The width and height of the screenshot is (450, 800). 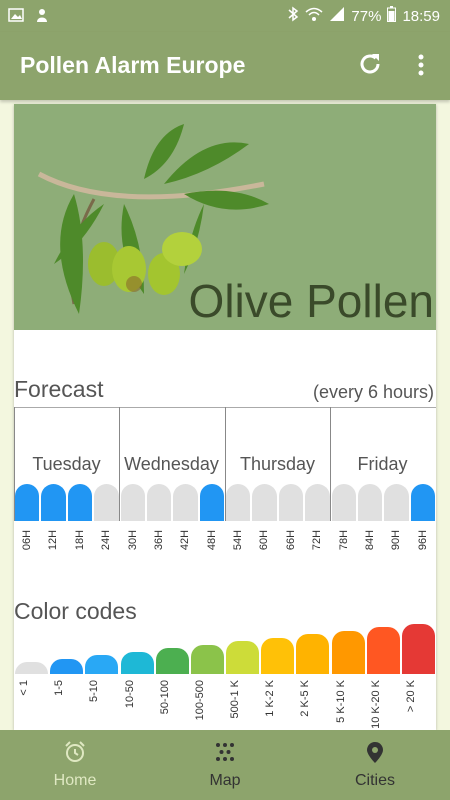 I want to click on forecast-title: Forecast, so click(x=59, y=389).